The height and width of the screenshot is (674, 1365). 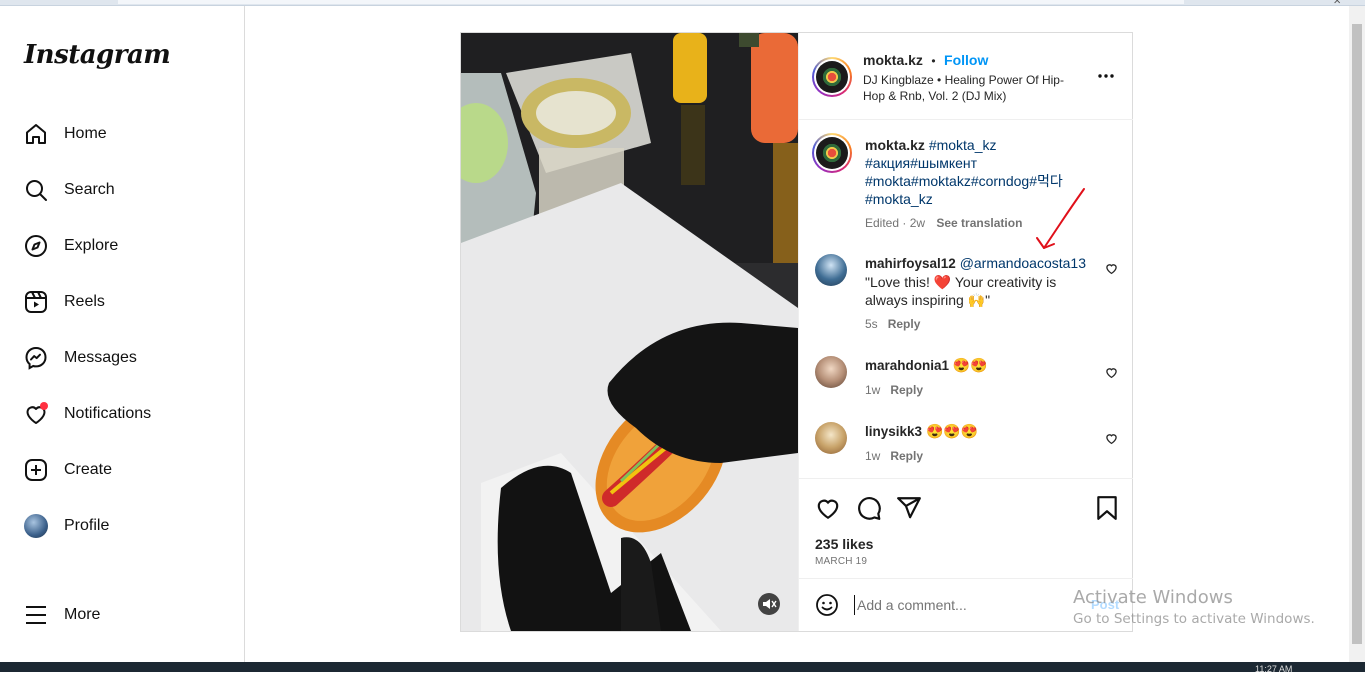 I want to click on instagram-logo: Instagram, so click(x=97, y=55).